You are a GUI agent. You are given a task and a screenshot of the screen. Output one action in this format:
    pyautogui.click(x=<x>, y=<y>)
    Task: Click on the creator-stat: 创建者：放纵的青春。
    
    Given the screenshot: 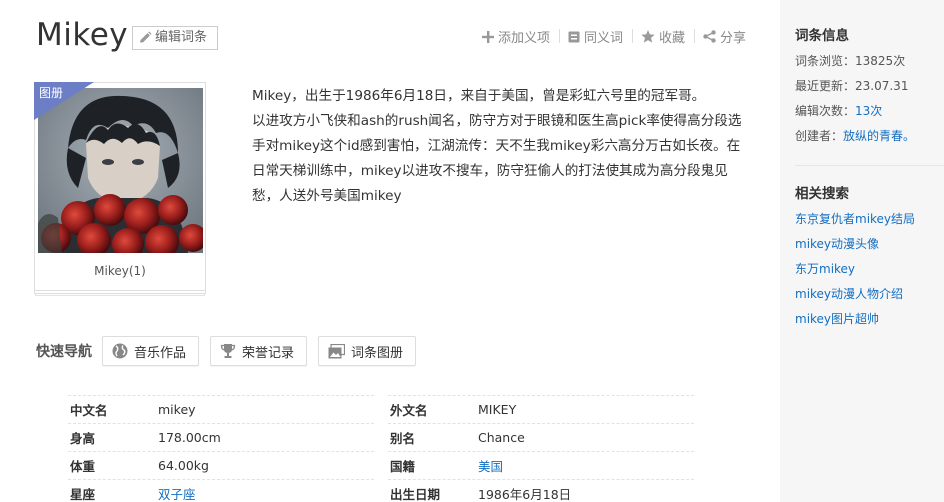 What is the action you would take?
    pyautogui.click(x=855, y=136)
    